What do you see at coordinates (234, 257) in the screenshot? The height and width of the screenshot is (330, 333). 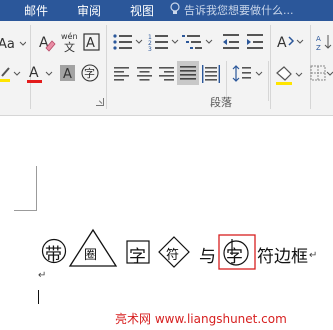 I see `doc-char-6: 字` at bounding box center [234, 257].